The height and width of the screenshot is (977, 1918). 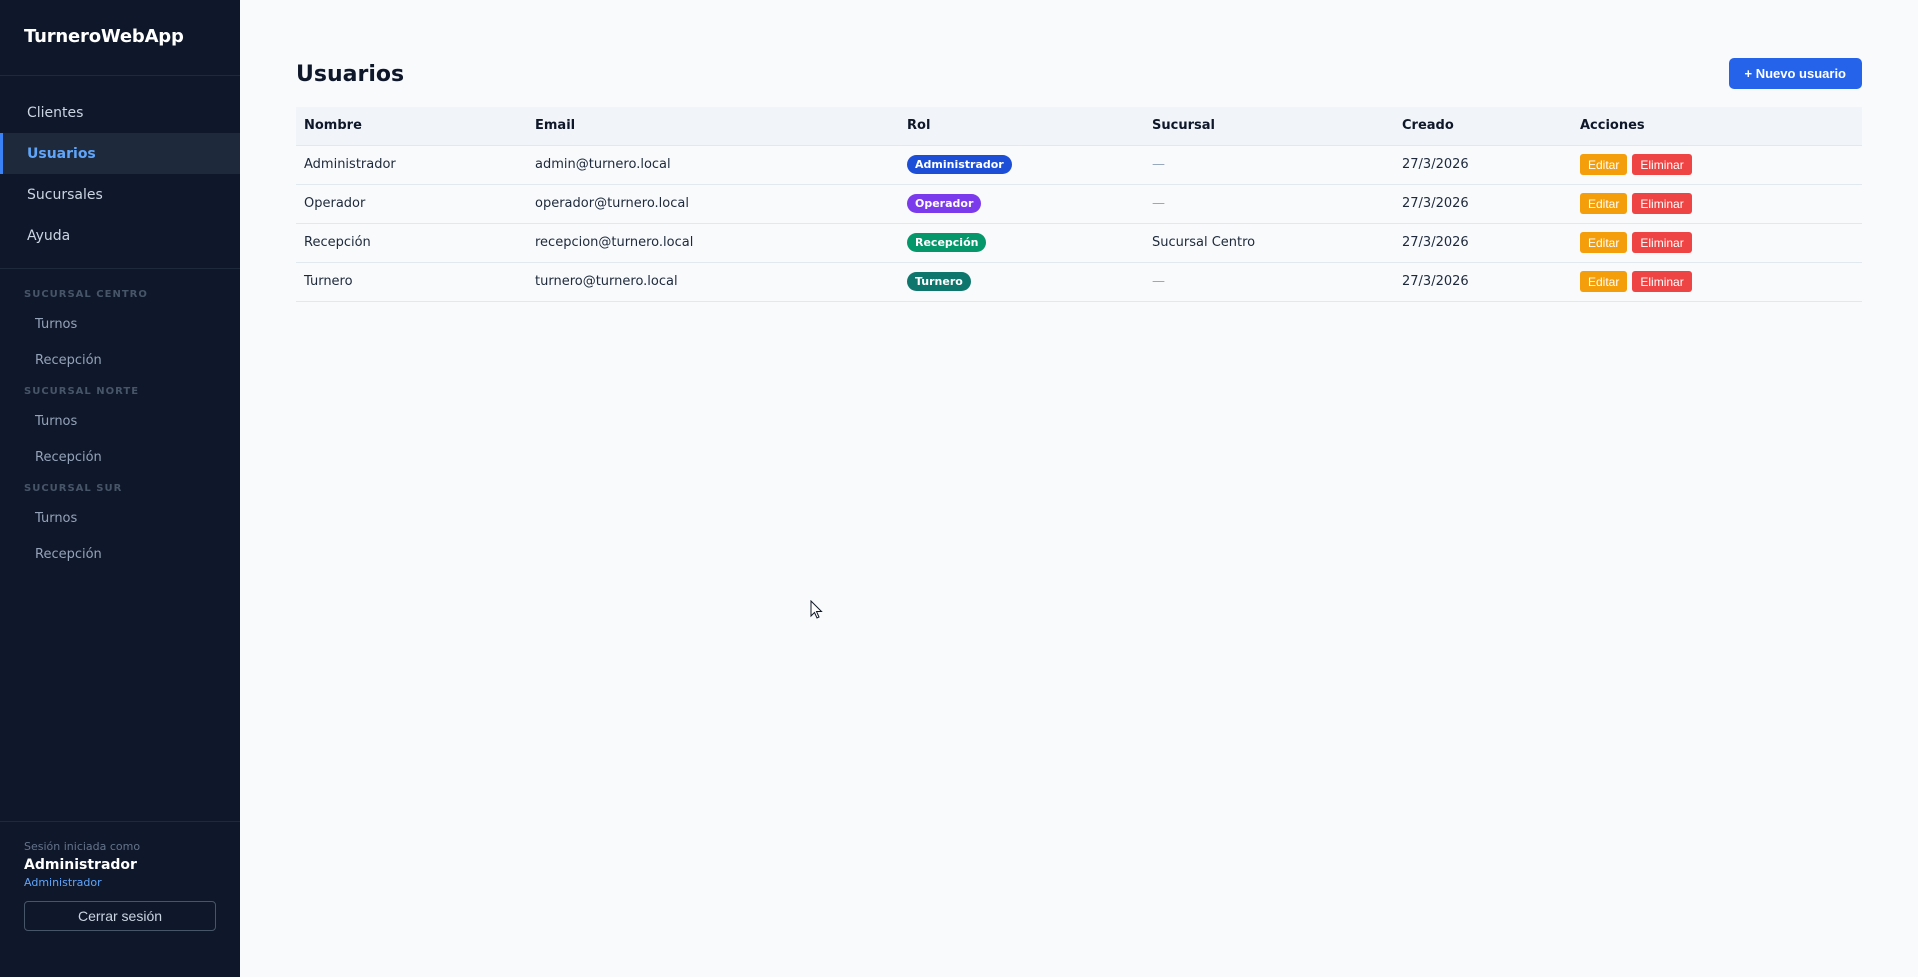 I want to click on sidebar-item-sucursales: Sucursales, so click(x=120, y=194).